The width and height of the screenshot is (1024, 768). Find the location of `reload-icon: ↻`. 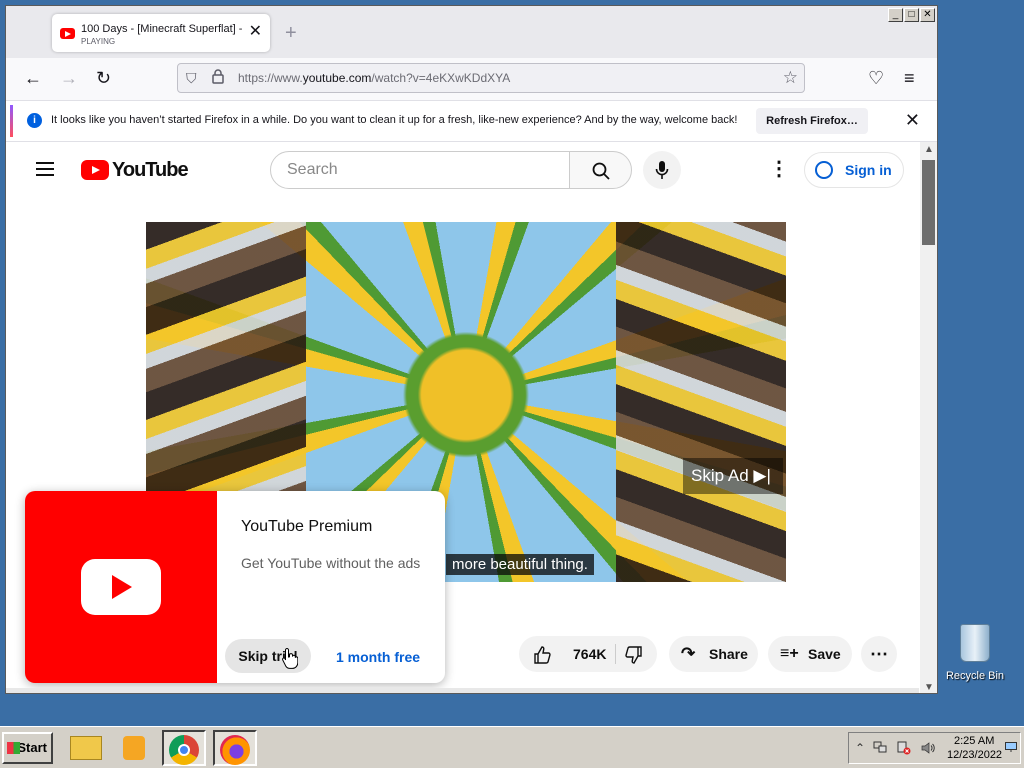

reload-icon: ↻ is located at coordinates (103, 78).